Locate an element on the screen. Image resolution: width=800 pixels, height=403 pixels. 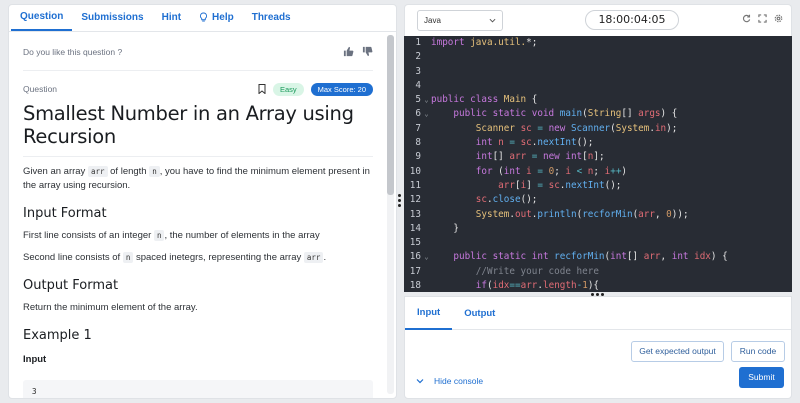
code-token: idx is located at coordinates (501, 286).